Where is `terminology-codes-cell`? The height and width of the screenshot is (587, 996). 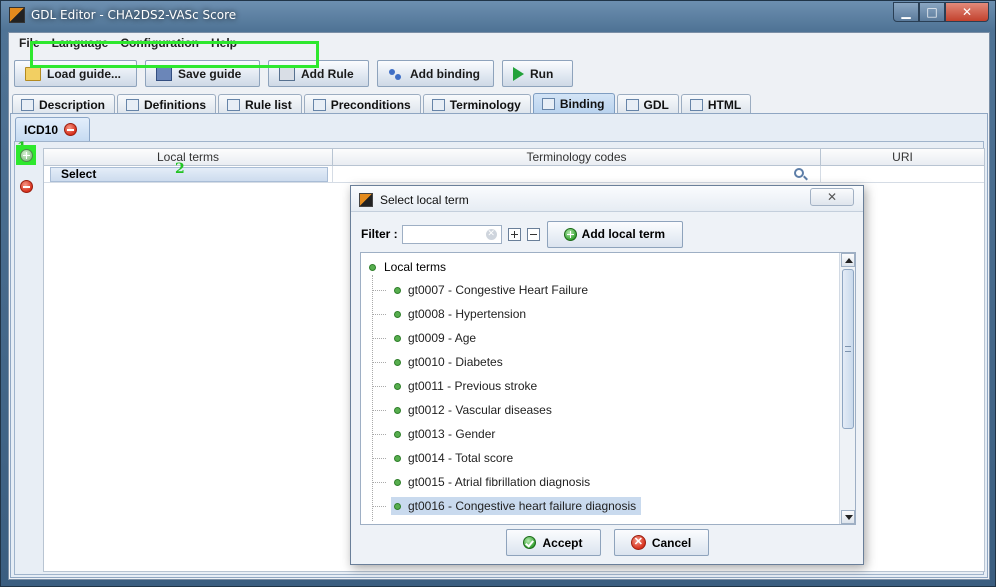 terminology-codes-cell is located at coordinates (577, 174).